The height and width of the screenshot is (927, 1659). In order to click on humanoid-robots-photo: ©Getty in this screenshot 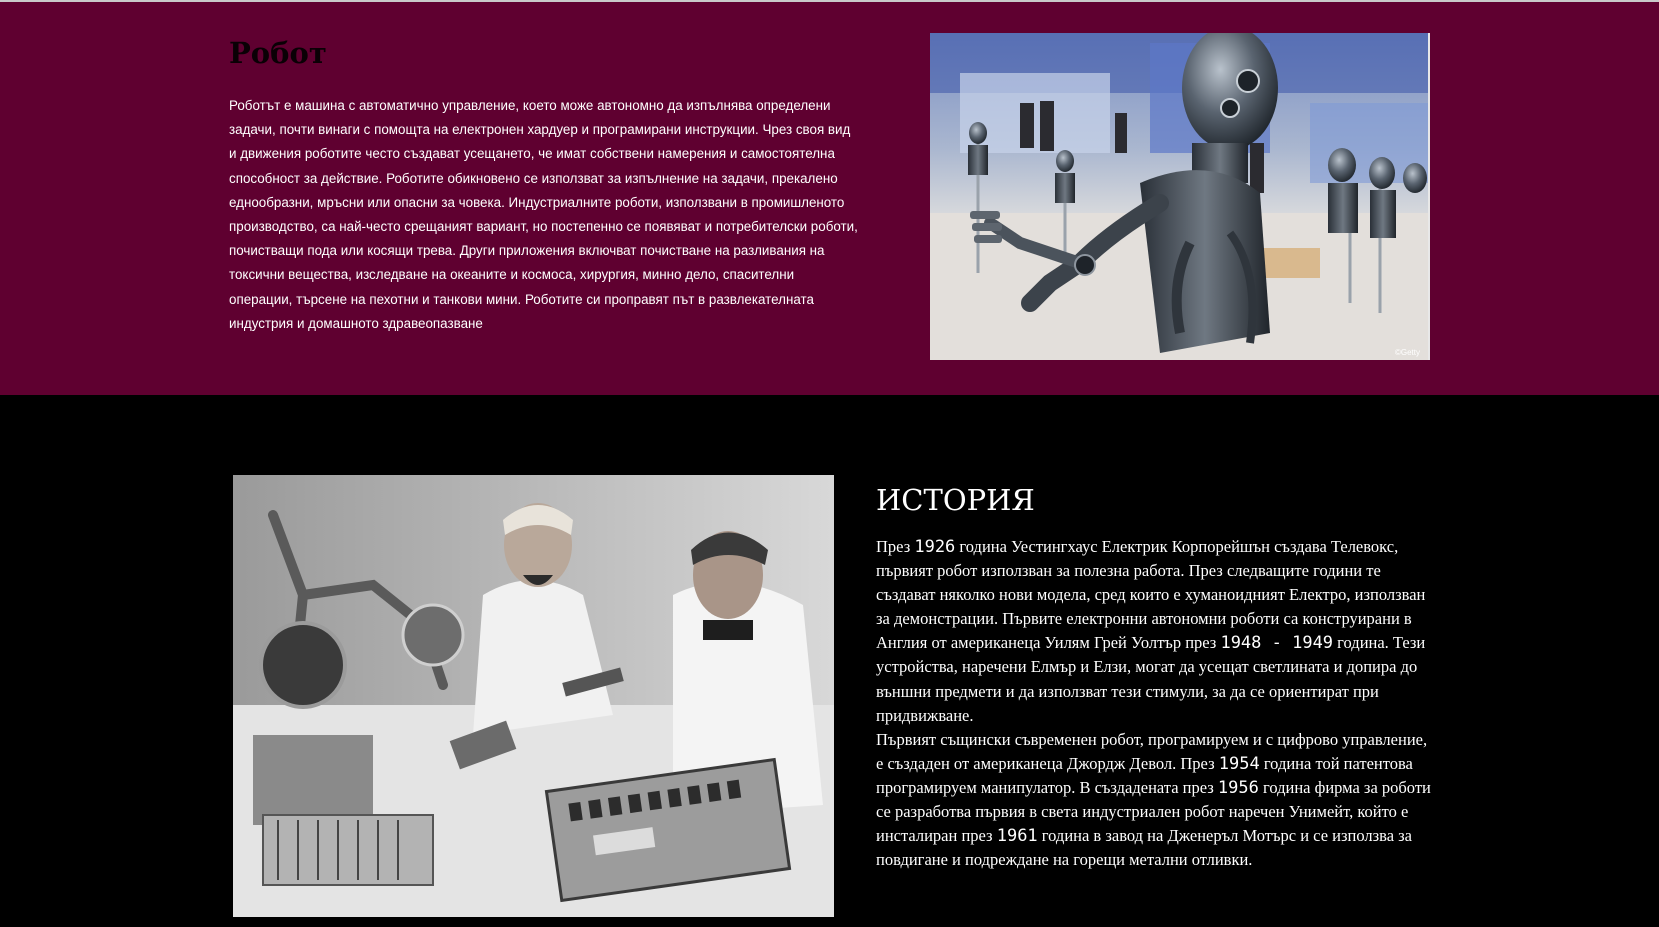, I will do `click(1180, 196)`.